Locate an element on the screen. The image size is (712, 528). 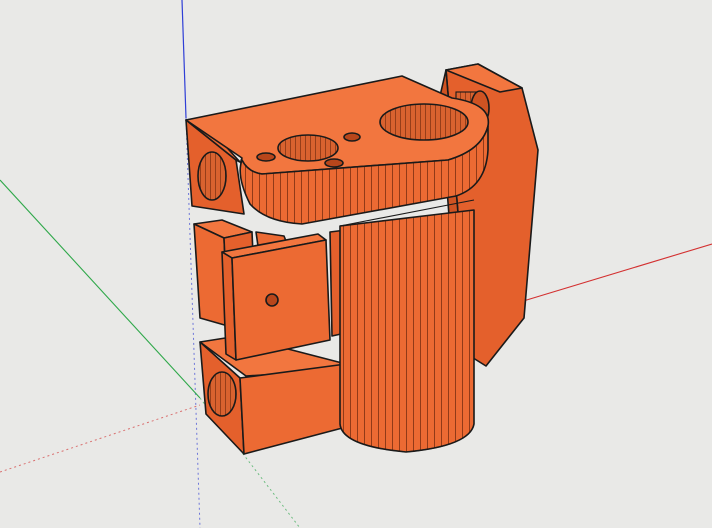
red-axis is located at coordinates (615, 273).